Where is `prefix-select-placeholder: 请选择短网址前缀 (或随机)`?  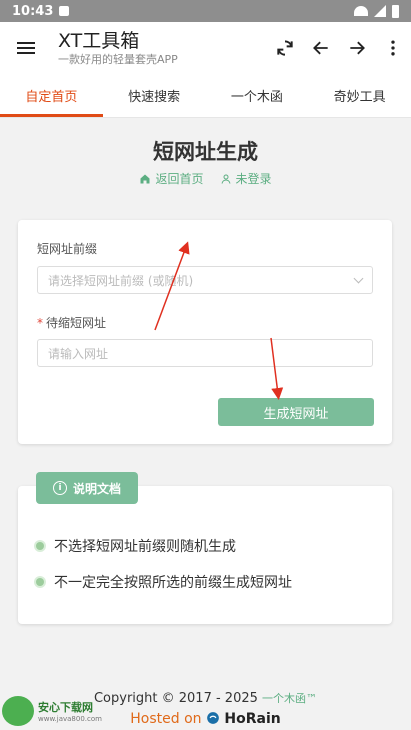
prefix-select-placeholder: 请选择短网址前缀 (或随机) is located at coordinates (121, 280).